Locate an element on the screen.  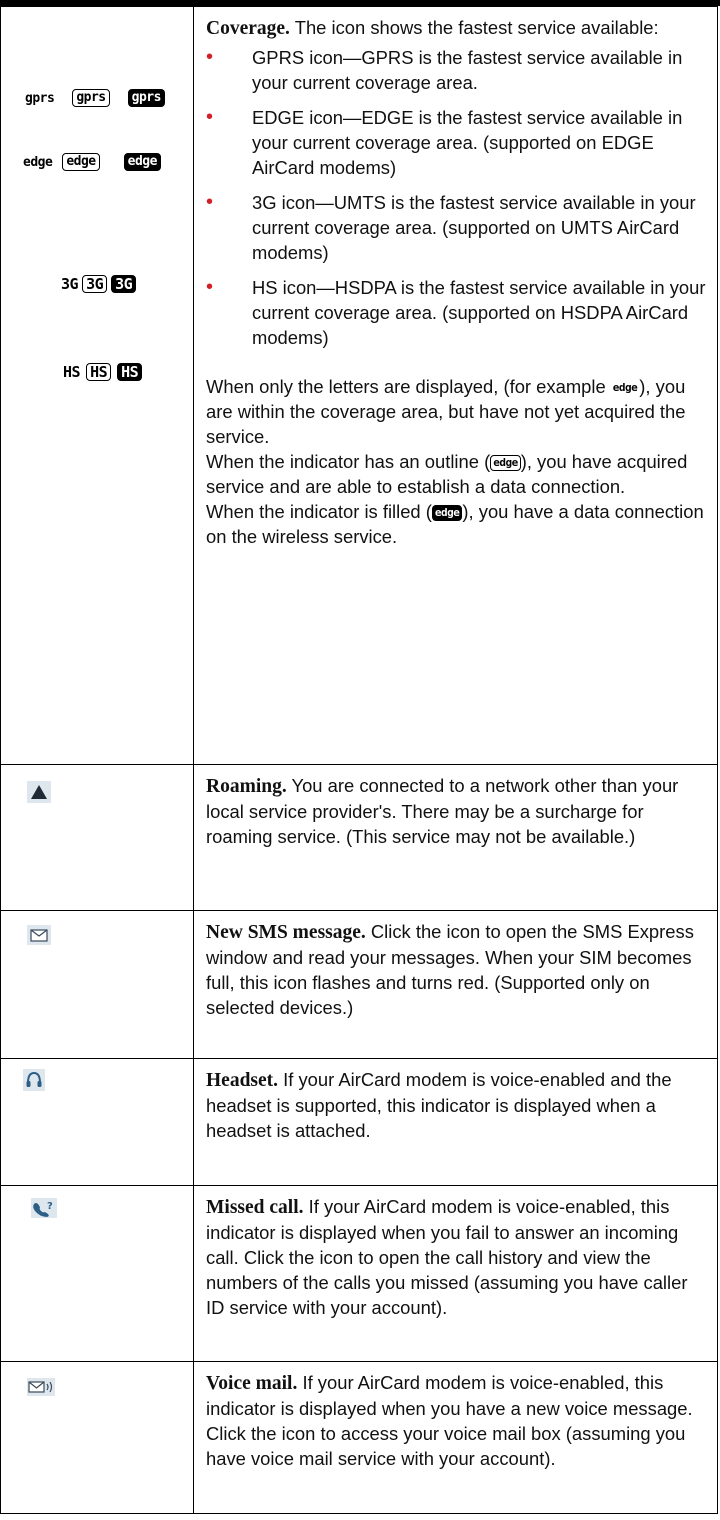
roaming-triangle-icon is located at coordinates (39, 792).